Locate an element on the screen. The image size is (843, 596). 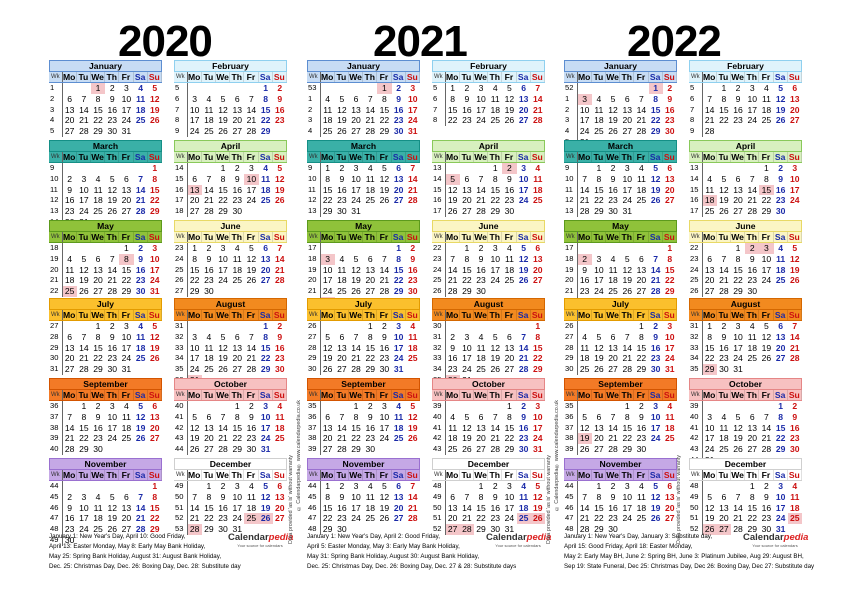
week-number: 45 is located at coordinates (314, 497).